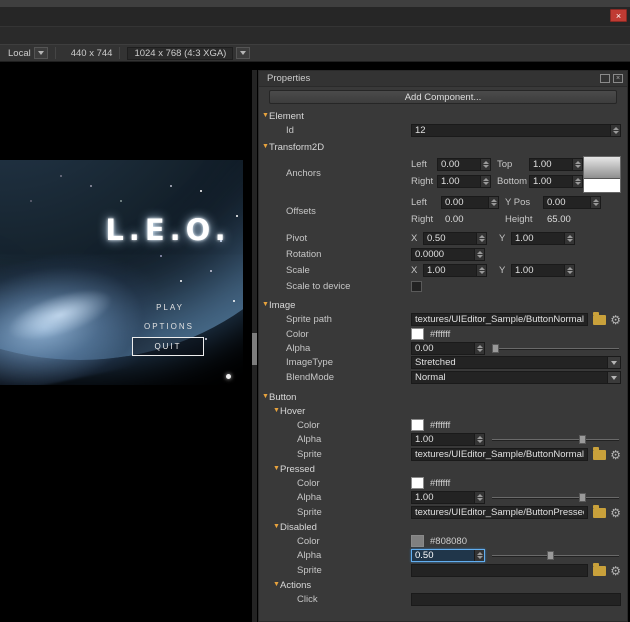 Image resolution: width=630 pixels, height=622 pixels. Describe the element at coordinates (443, 397) in the screenshot. I see `section-button: ▼ Button` at that location.